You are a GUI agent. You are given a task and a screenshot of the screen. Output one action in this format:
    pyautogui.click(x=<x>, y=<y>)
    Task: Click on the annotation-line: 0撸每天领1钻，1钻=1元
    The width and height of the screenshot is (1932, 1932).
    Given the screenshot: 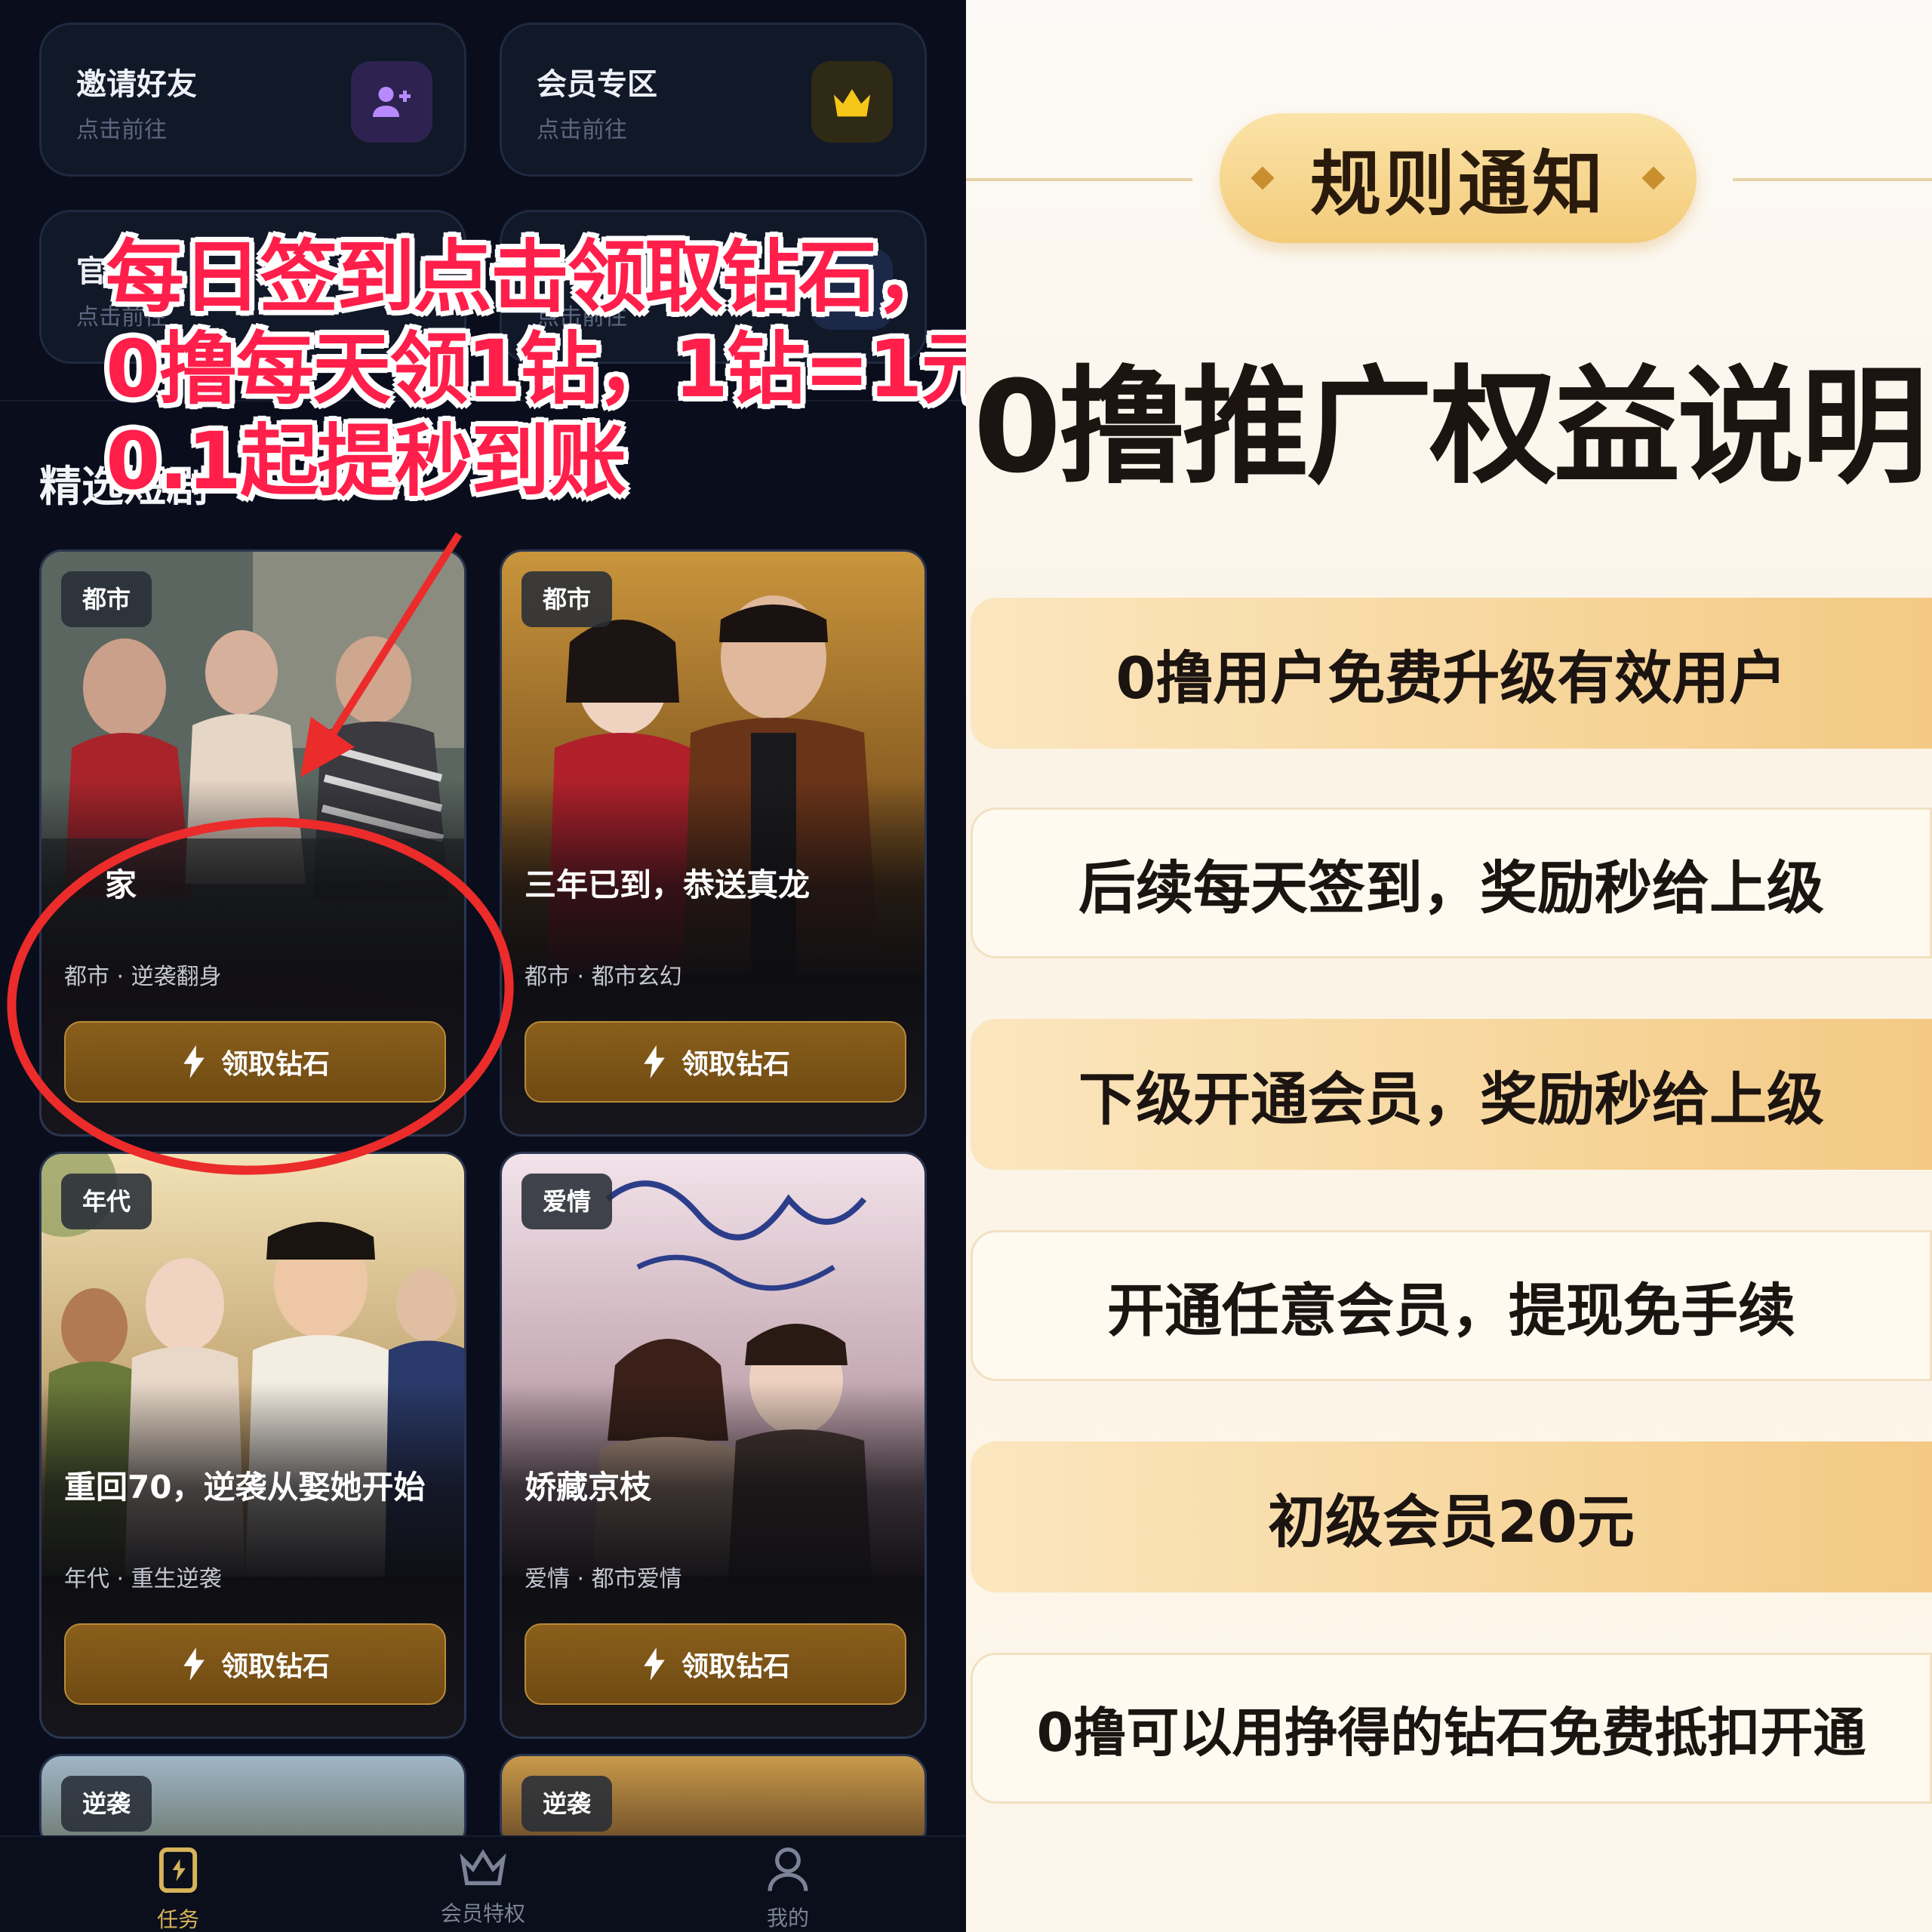 What is the action you would take?
    pyautogui.click(x=536, y=369)
    